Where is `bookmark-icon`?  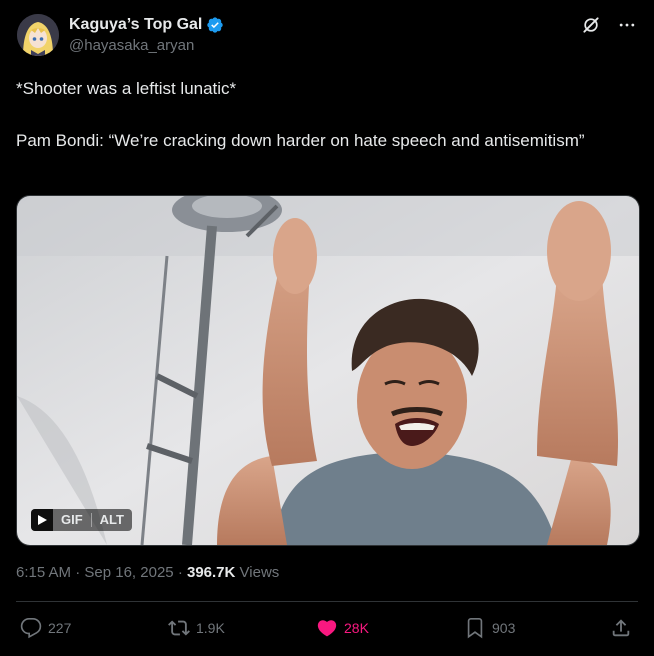
bookmark-icon is located at coordinates (475, 628).